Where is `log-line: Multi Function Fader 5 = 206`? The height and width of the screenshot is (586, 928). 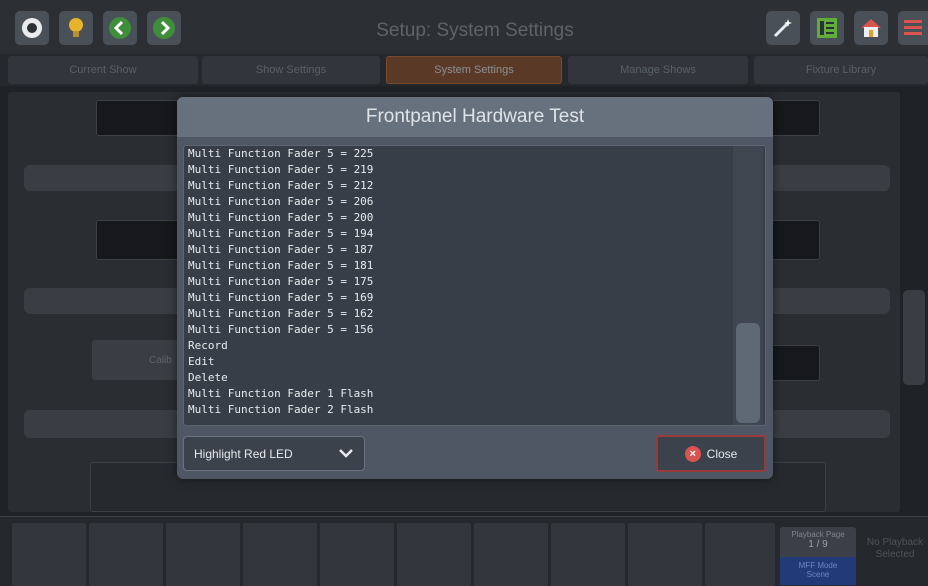
log-line: Multi Function Fader 5 = 206 is located at coordinates (281, 201).